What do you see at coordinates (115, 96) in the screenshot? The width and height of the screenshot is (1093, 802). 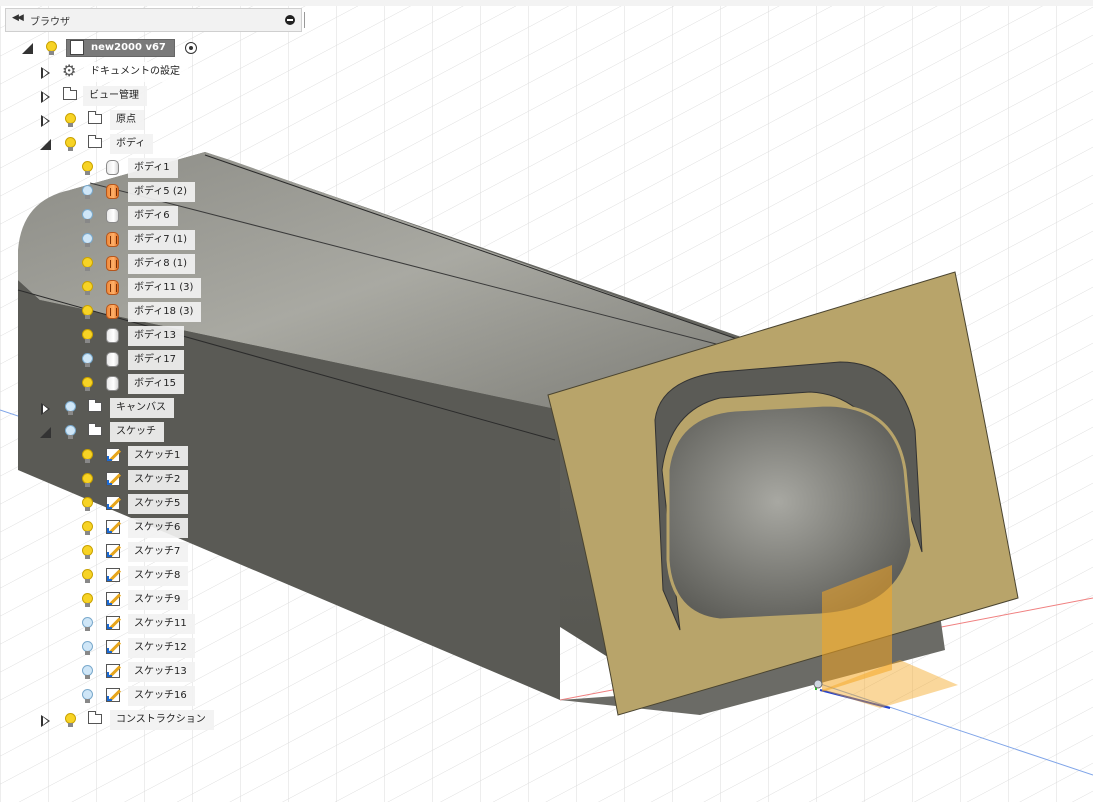 I see `tree-item-label: ビュー管理` at bounding box center [115, 96].